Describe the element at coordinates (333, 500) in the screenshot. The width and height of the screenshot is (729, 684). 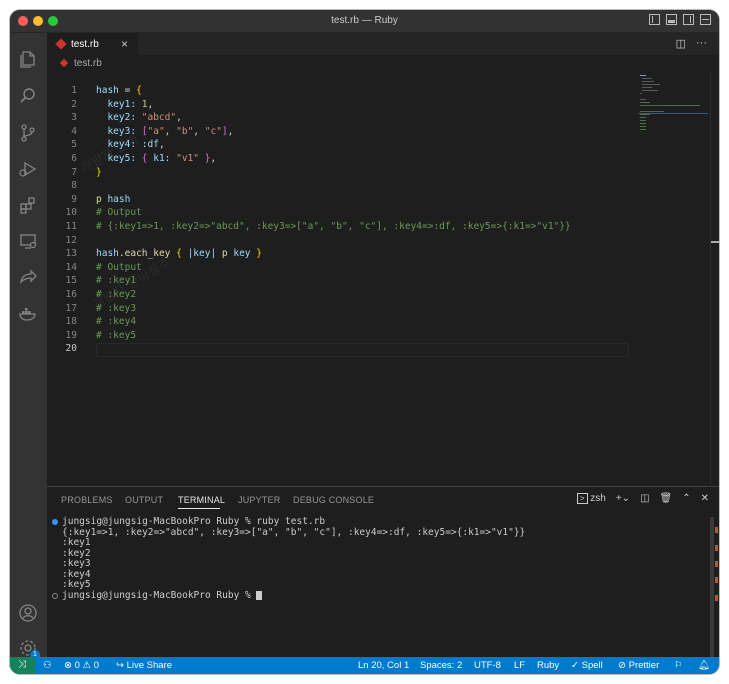
I see `tab-debug-console: DEBUG CONSOLE` at that location.